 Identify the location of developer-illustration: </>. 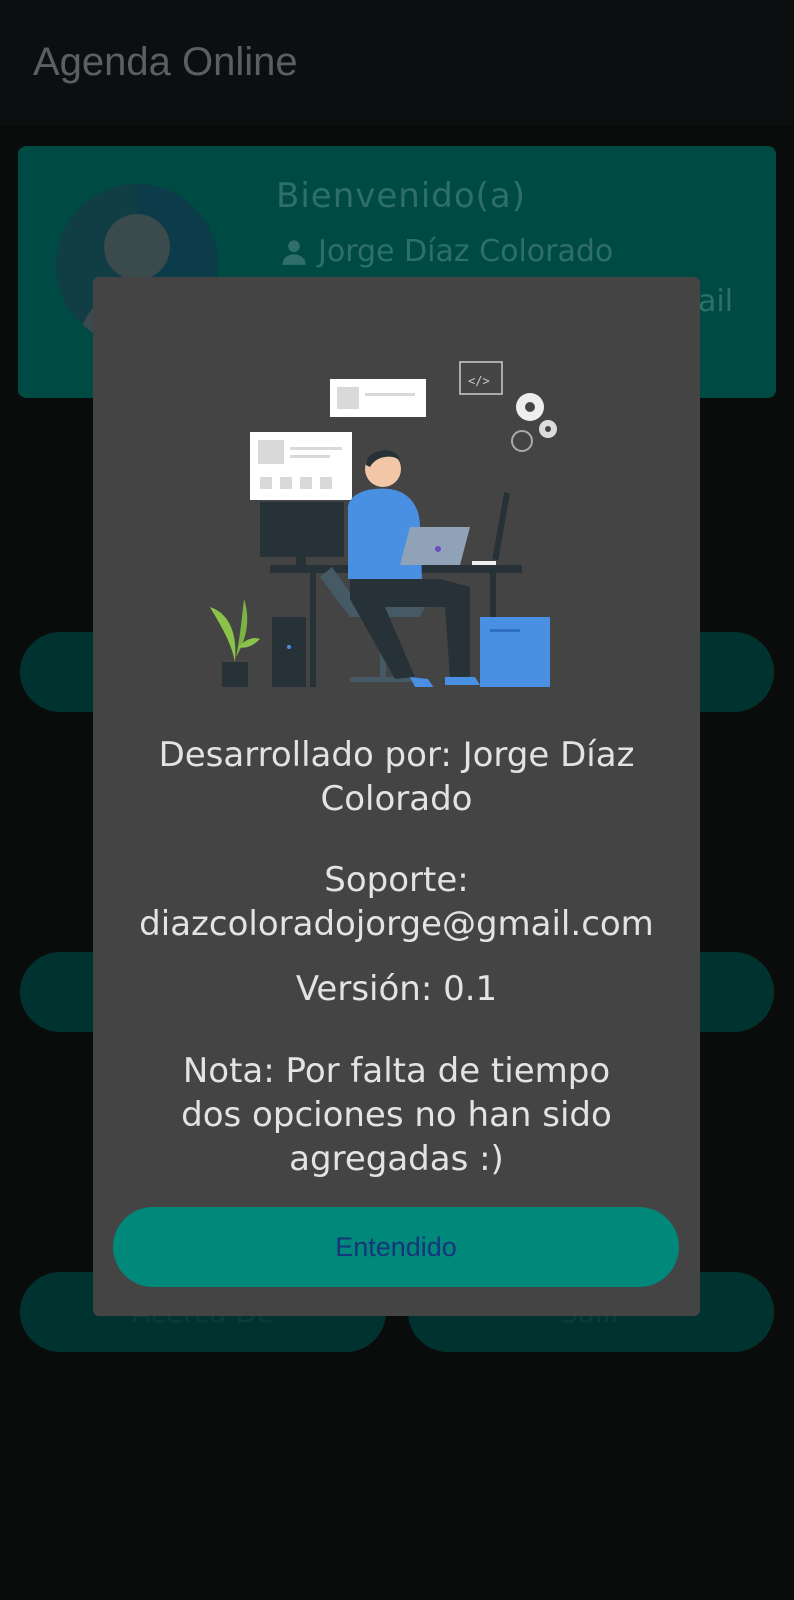
(383, 524).